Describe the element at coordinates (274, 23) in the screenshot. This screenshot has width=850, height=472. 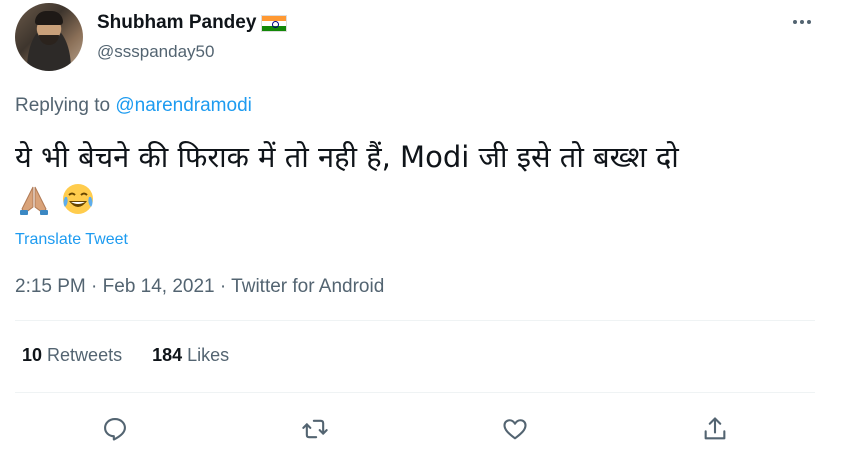
I see `india-flag-icon` at that location.